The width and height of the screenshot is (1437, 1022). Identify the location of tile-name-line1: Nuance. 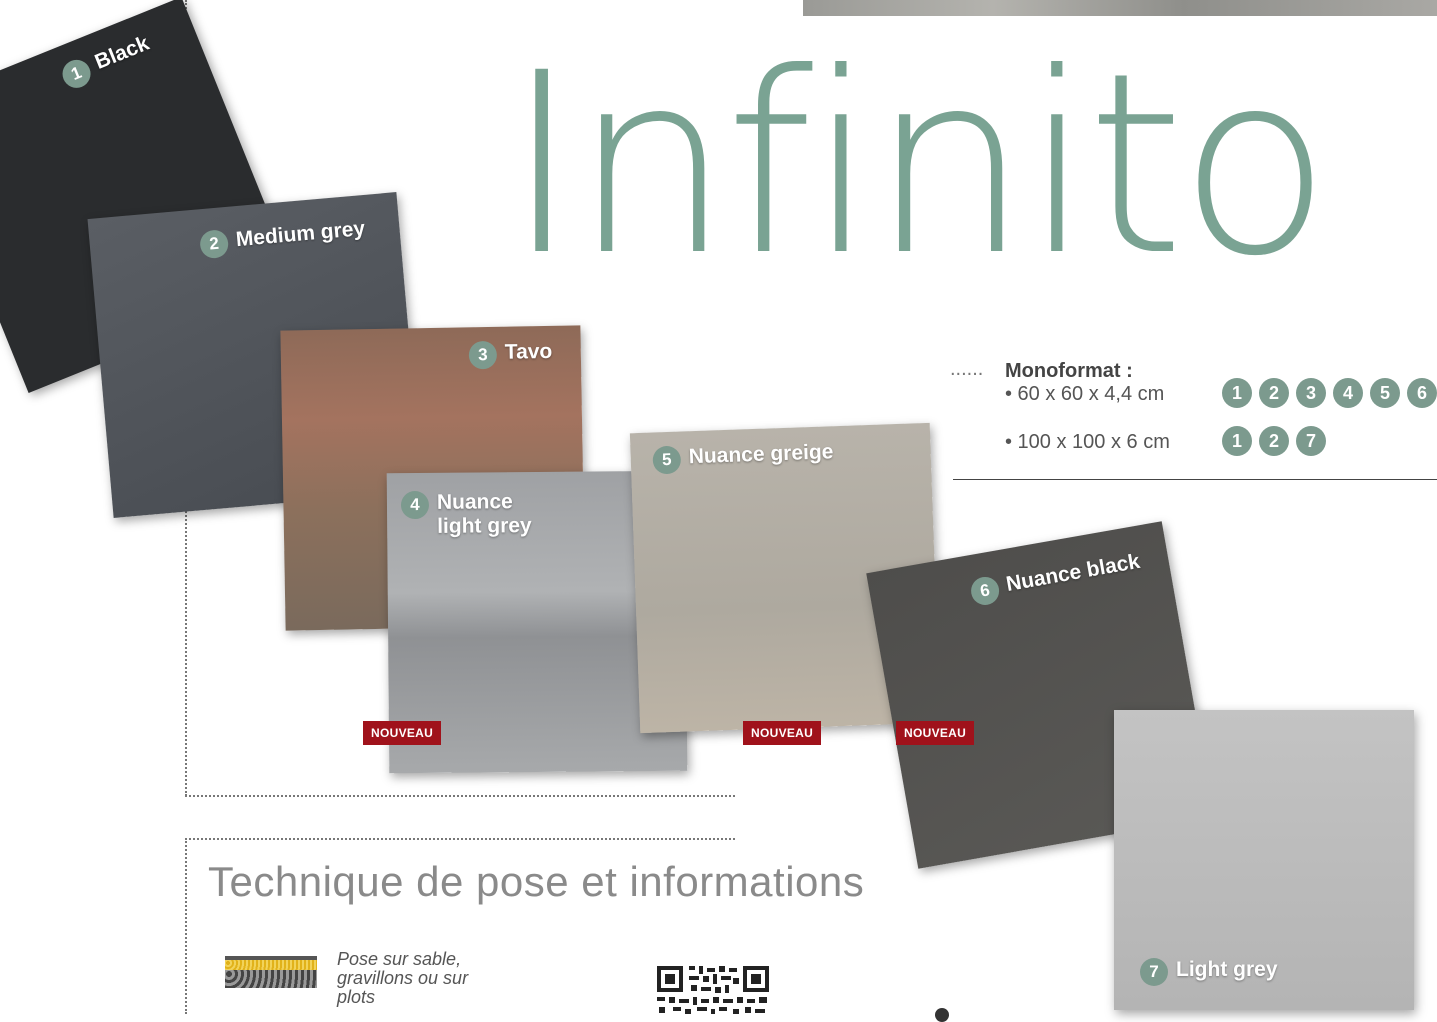
(474, 502).